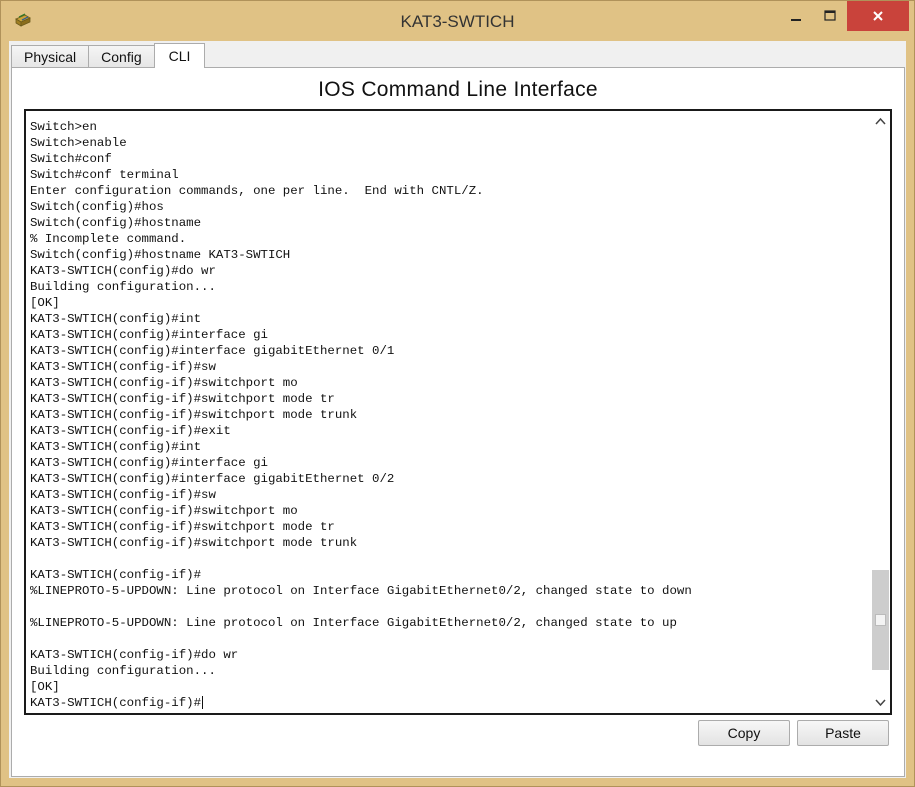 The width and height of the screenshot is (915, 787). What do you see at coordinates (744, 733) in the screenshot?
I see `copy-button: Copy` at bounding box center [744, 733].